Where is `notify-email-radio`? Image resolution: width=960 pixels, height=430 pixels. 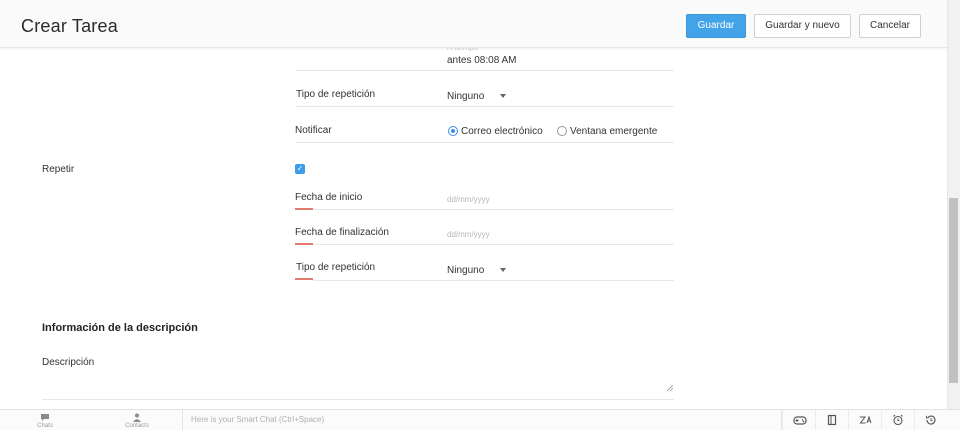
notify-email-radio is located at coordinates (453, 131).